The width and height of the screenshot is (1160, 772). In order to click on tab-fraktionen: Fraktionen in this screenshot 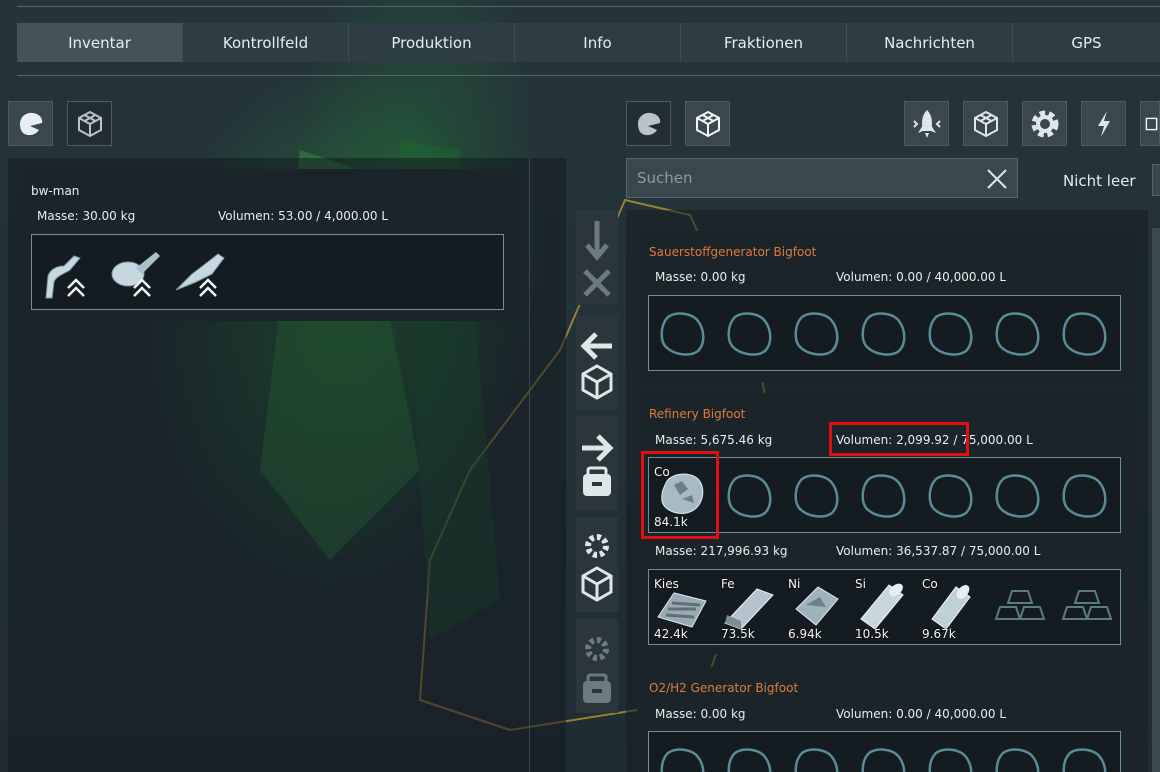, I will do `click(764, 42)`.